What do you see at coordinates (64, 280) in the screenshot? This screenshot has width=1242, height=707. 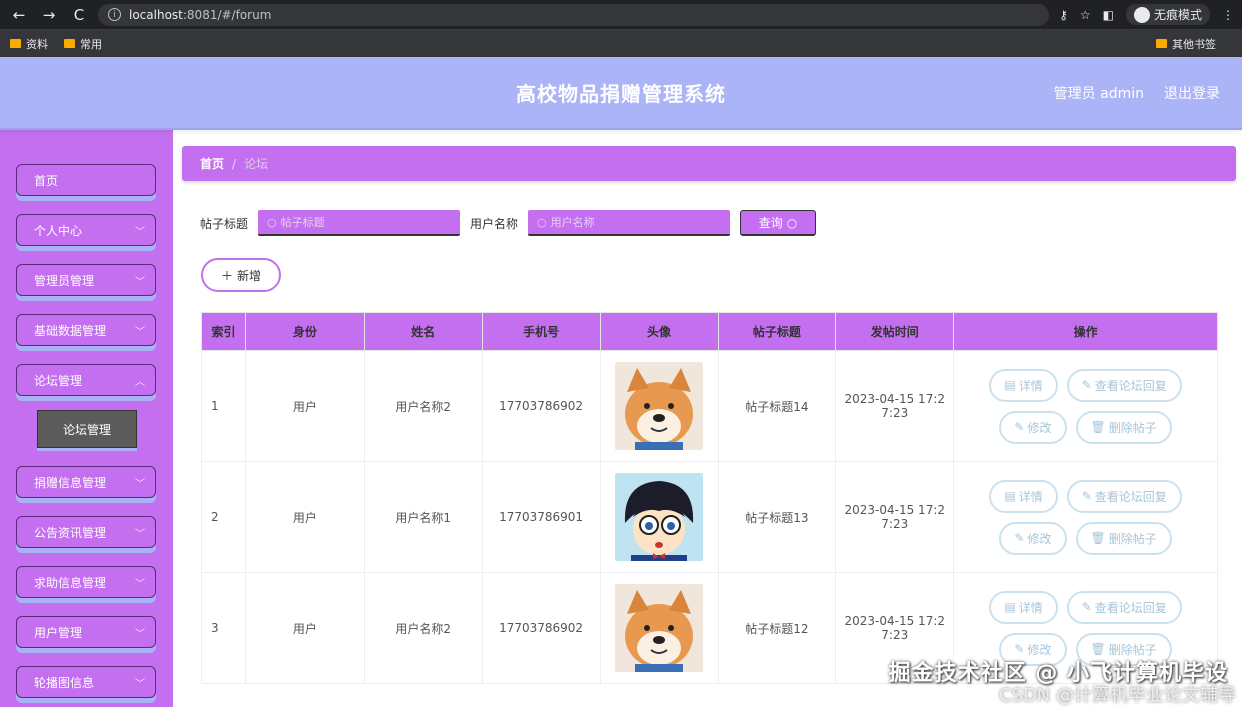 I see `sidebar-item-label: 管理员管理` at bounding box center [64, 280].